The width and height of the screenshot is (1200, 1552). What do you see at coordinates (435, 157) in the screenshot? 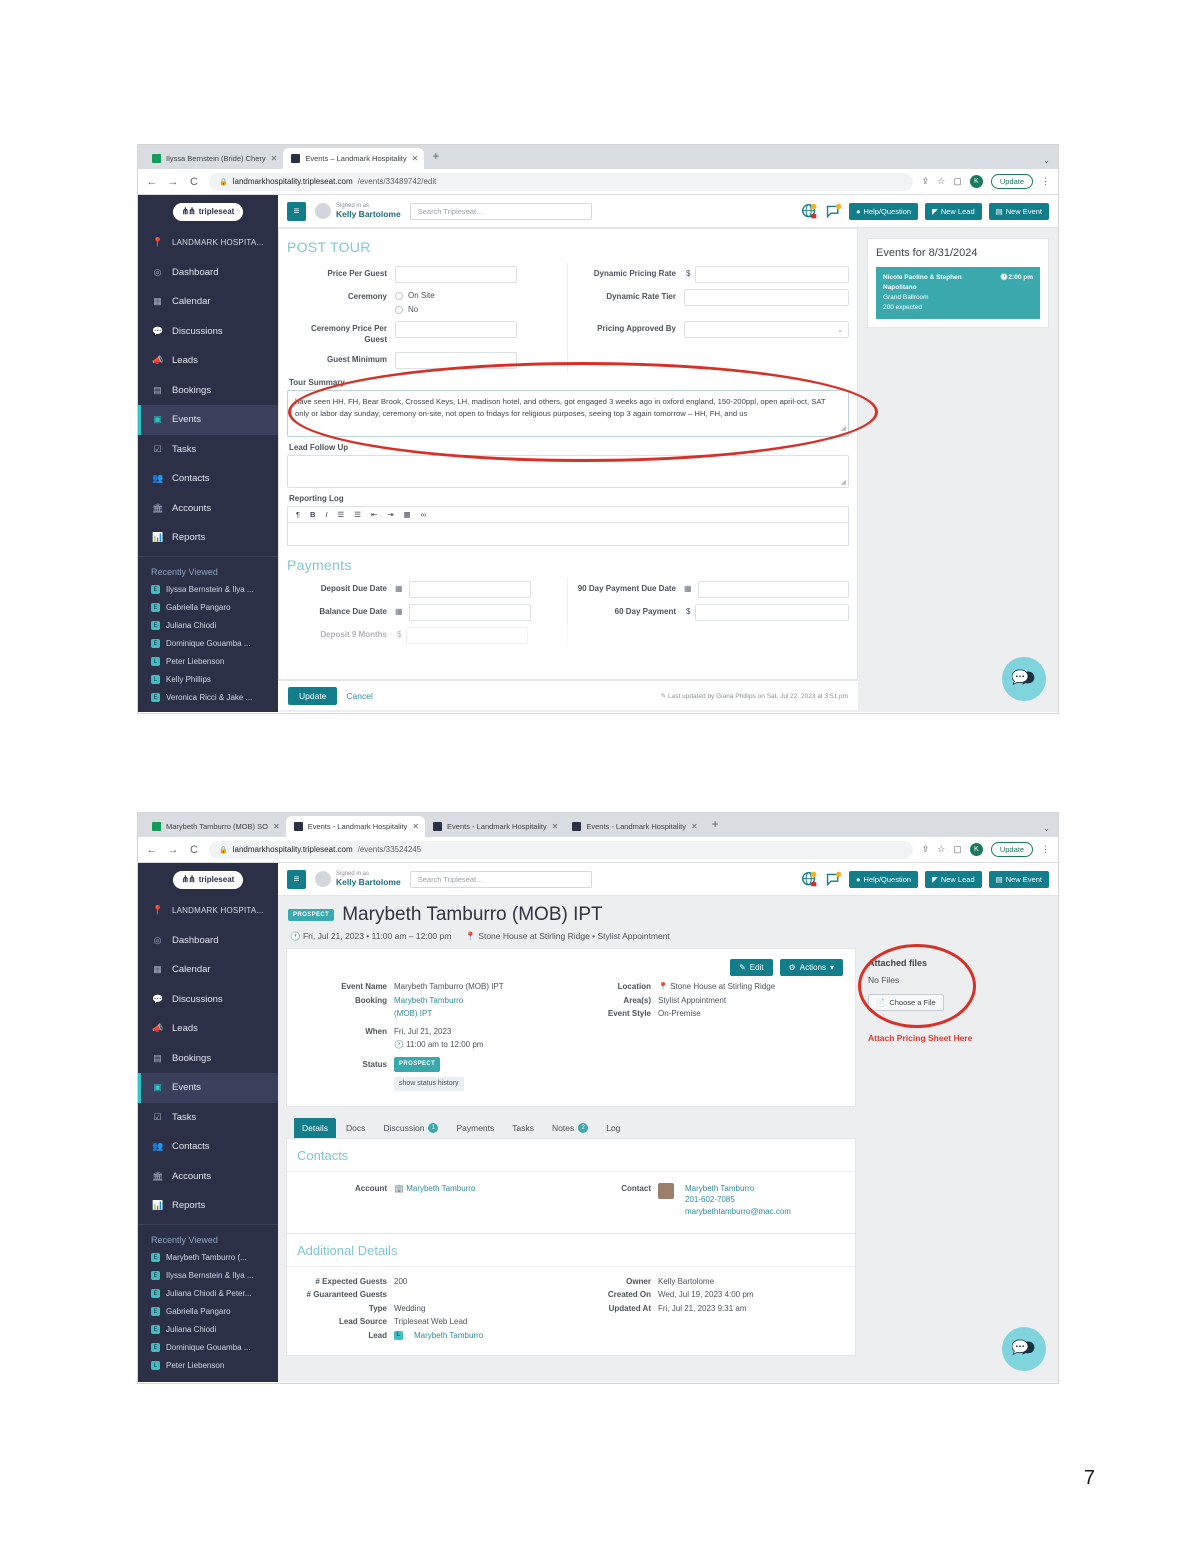
I see `new-tab-button: +` at bounding box center [435, 157].